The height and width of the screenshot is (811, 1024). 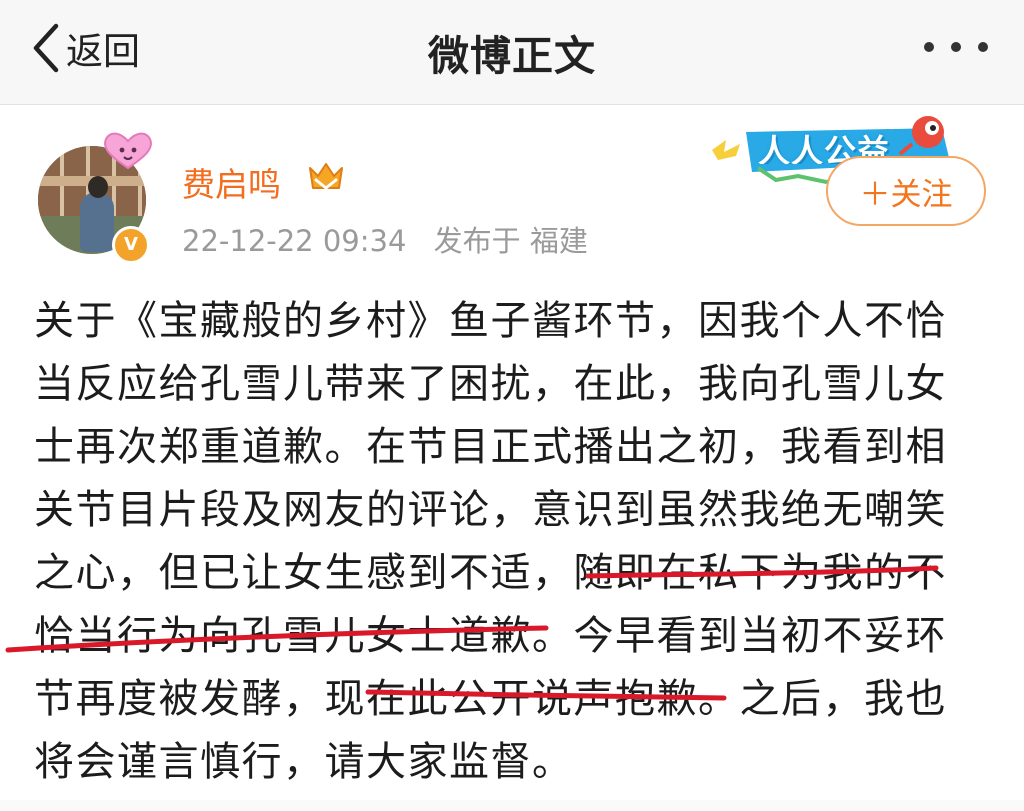 I want to click on top-nav-bar: 返回 微博正文, so click(x=512, y=52).